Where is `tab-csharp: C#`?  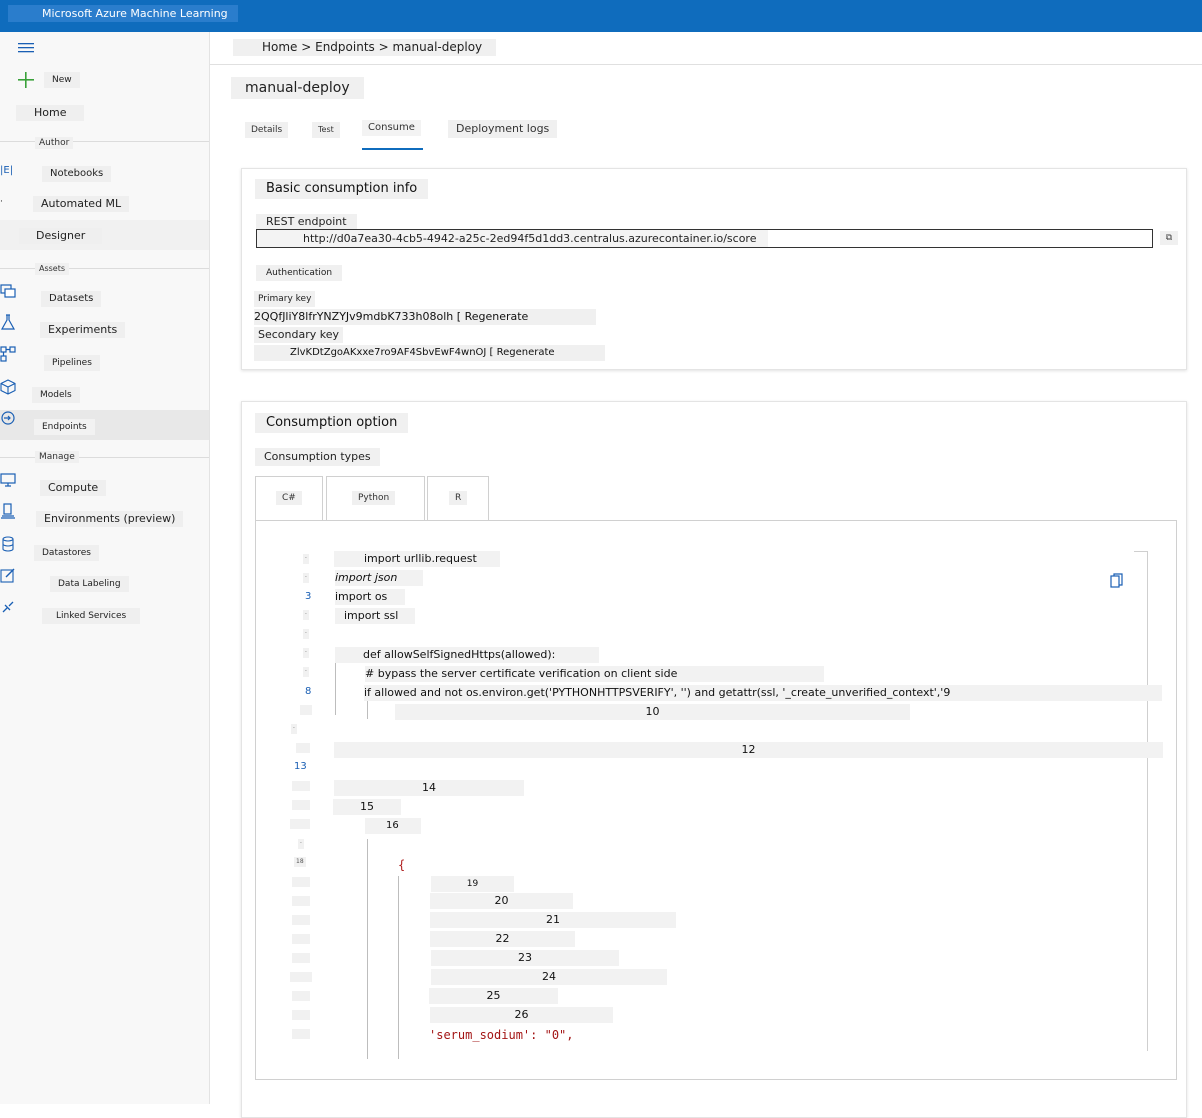
tab-csharp: C# is located at coordinates (289, 498).